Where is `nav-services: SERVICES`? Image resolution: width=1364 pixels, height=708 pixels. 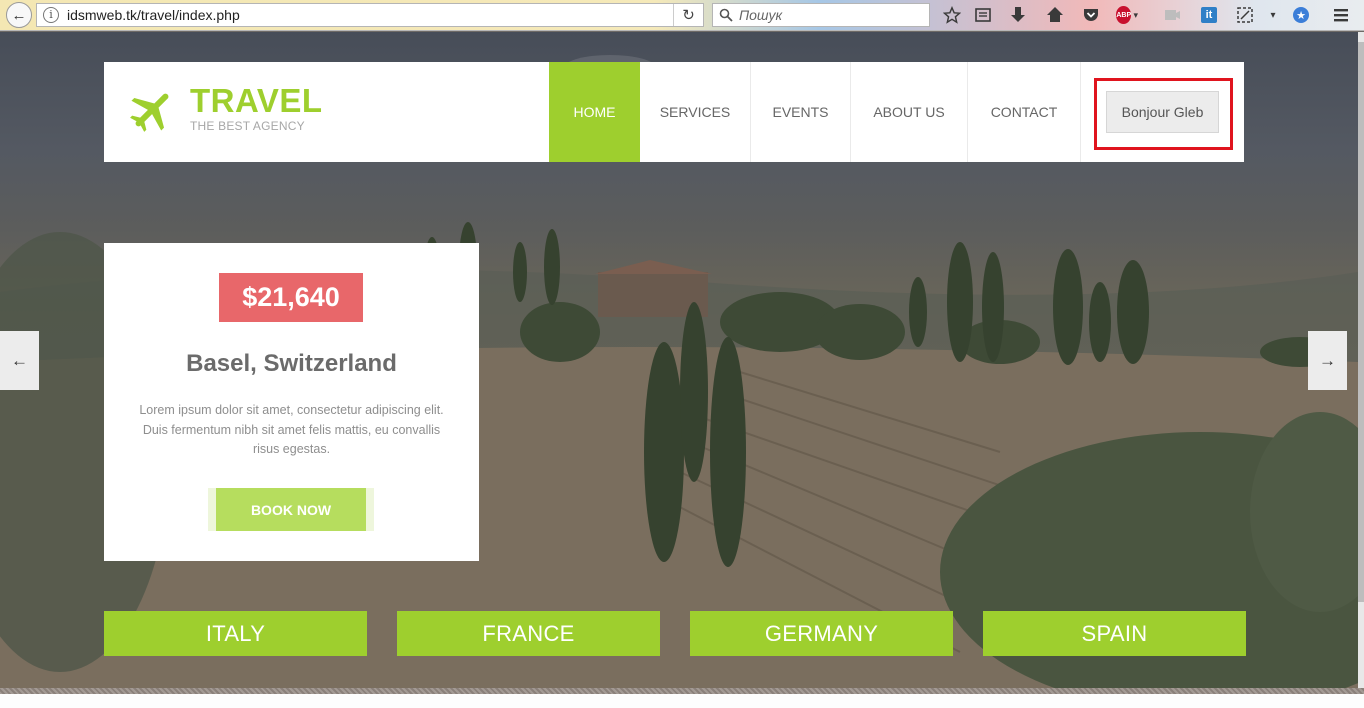 nav-services: SERVICES is located at coordinates (695, 112).